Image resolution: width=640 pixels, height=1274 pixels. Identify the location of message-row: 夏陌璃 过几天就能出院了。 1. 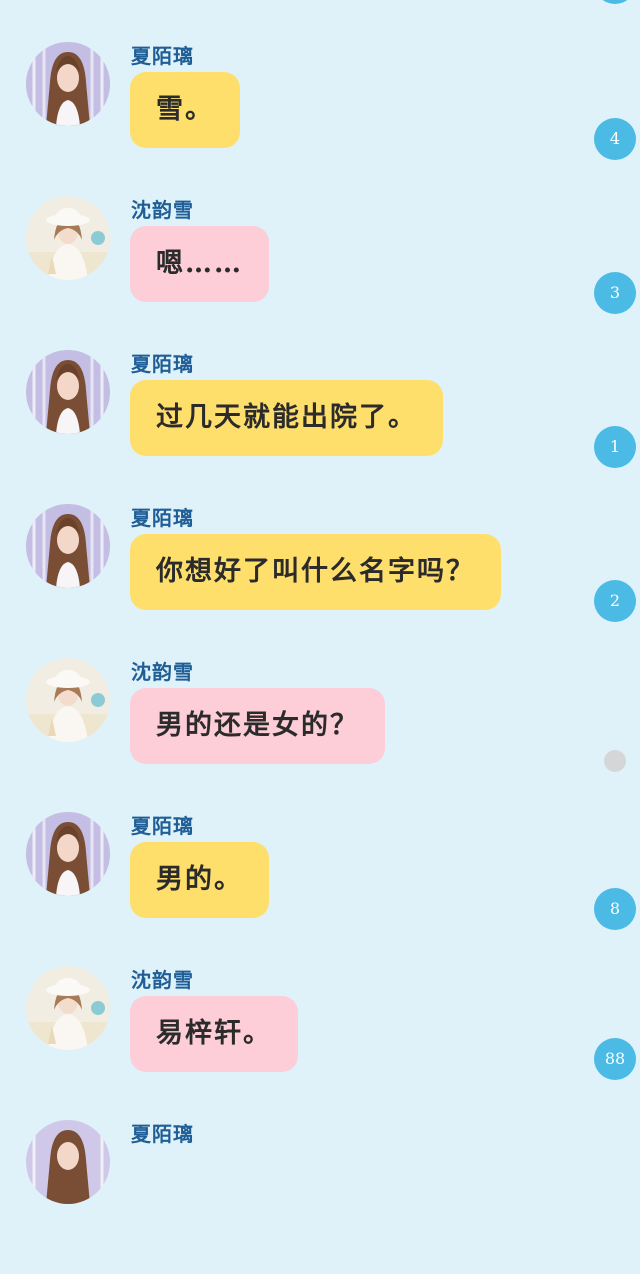
(320, 427).